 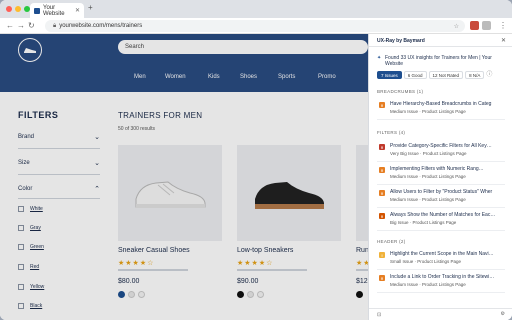 What do you see at coordinates (101, 26) in the screenshot?
I see `url-text: yourwebsite.com/mens/trainers` at bounding box center [101, 26].